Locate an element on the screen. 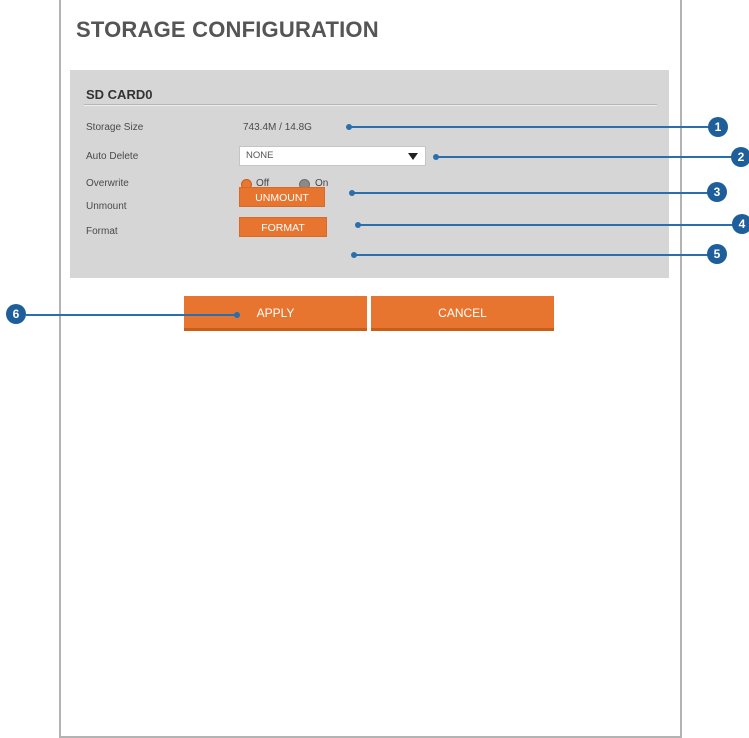 The image size is (749, 738). unmount-label: Unmount is located at coordinates (106, 206).